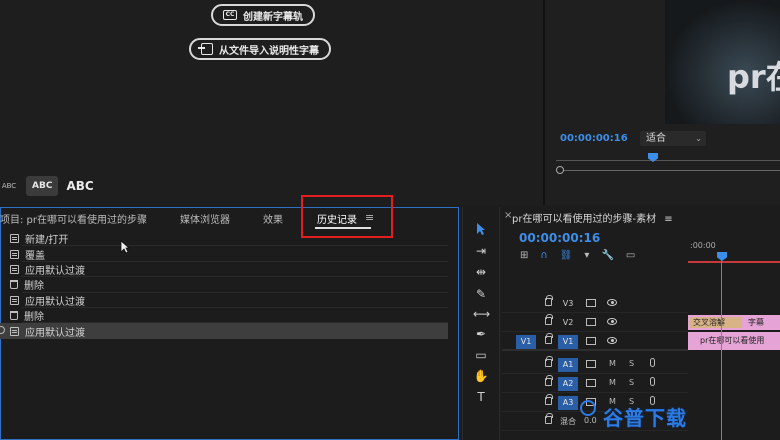  Describe the element at coordinates (673, 138) in the screenshot. I see `zoom-fit-select: 适合 ⌄` at that location.